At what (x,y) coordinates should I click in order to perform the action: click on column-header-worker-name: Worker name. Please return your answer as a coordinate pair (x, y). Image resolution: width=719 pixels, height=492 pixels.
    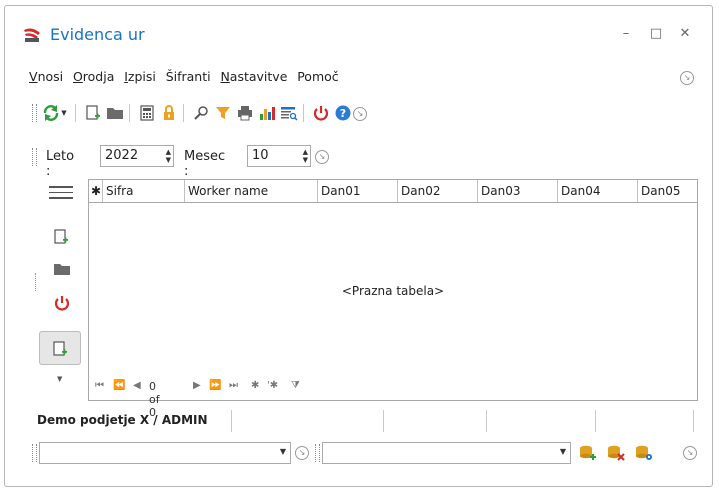
    Looking at the image, I should click on (251, 191).